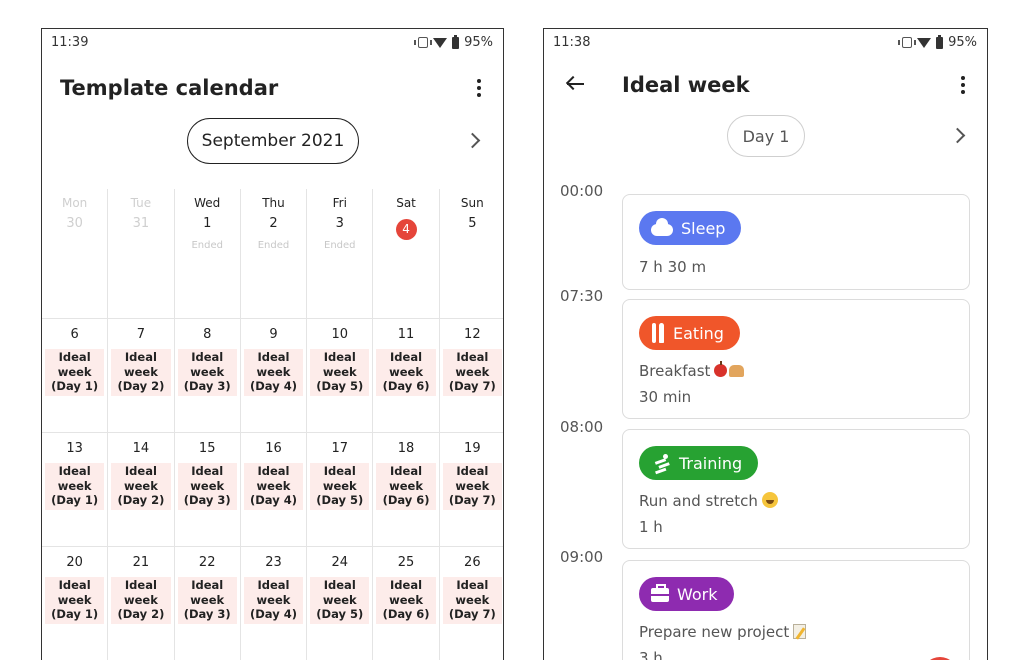  I want to click on date-number: 31, so click(141, 223).